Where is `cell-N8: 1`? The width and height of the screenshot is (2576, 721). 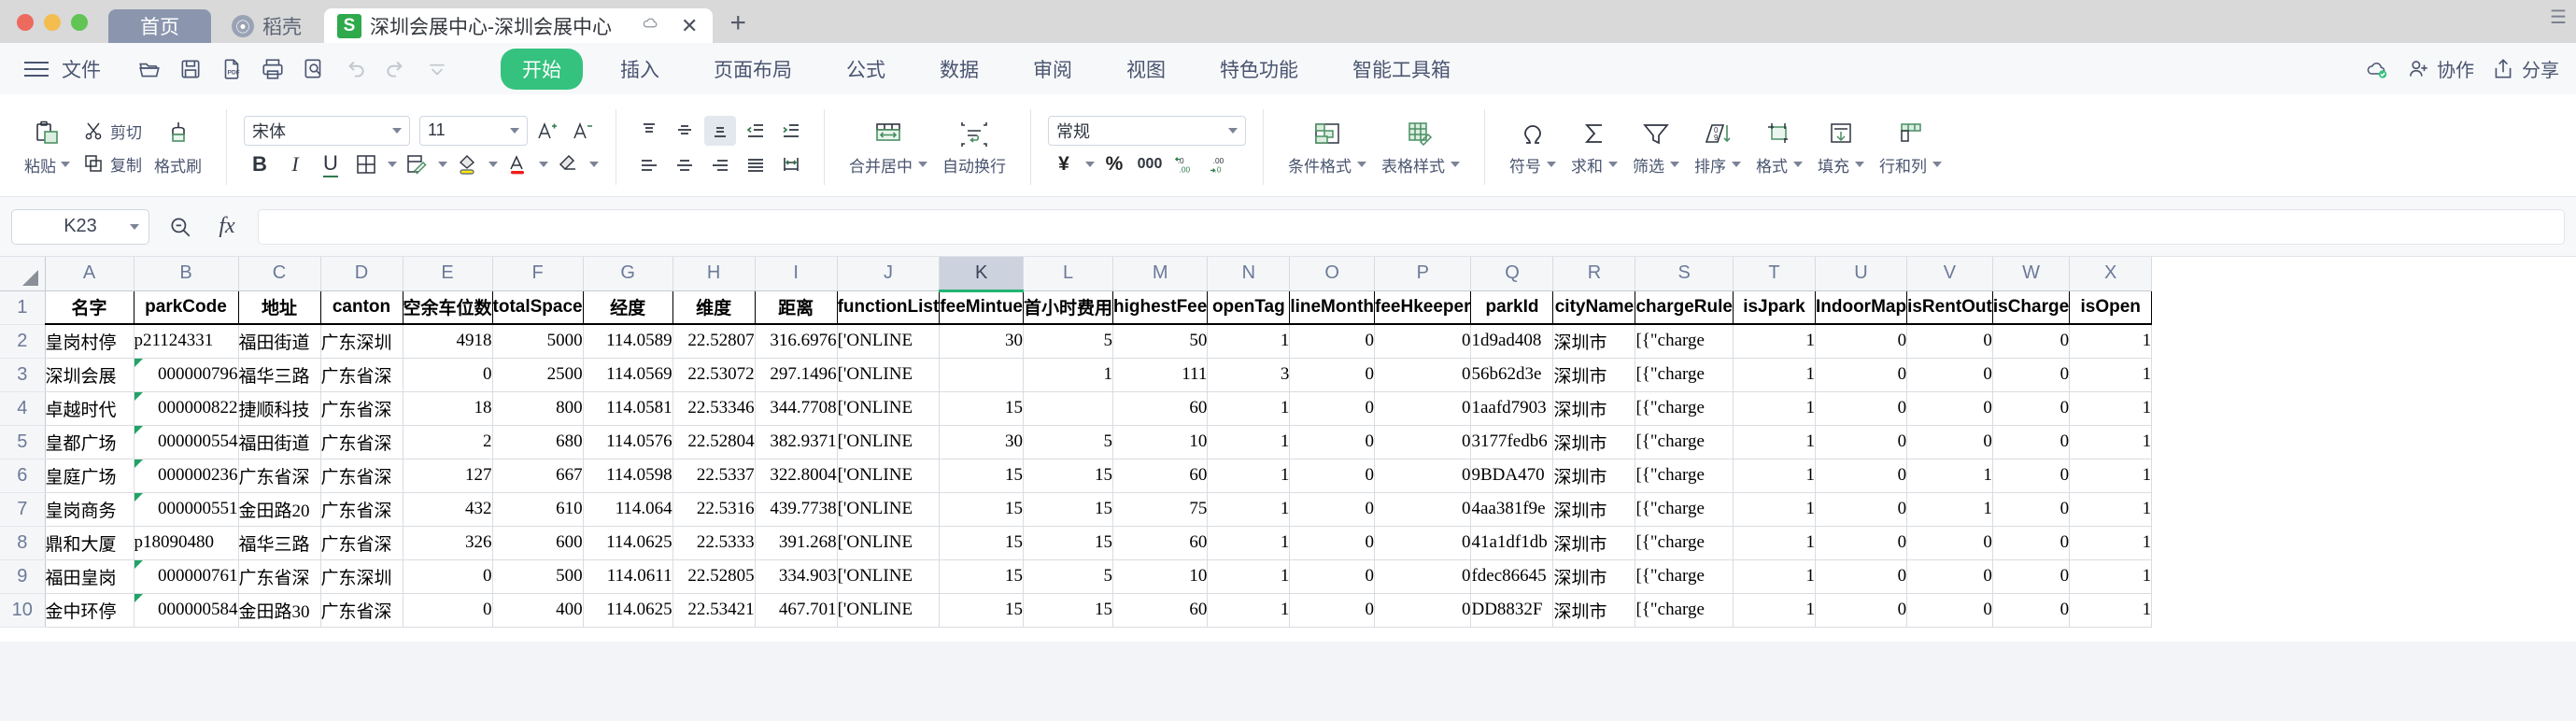 cell-N8: 1 is located at coordinates (1249, 543).